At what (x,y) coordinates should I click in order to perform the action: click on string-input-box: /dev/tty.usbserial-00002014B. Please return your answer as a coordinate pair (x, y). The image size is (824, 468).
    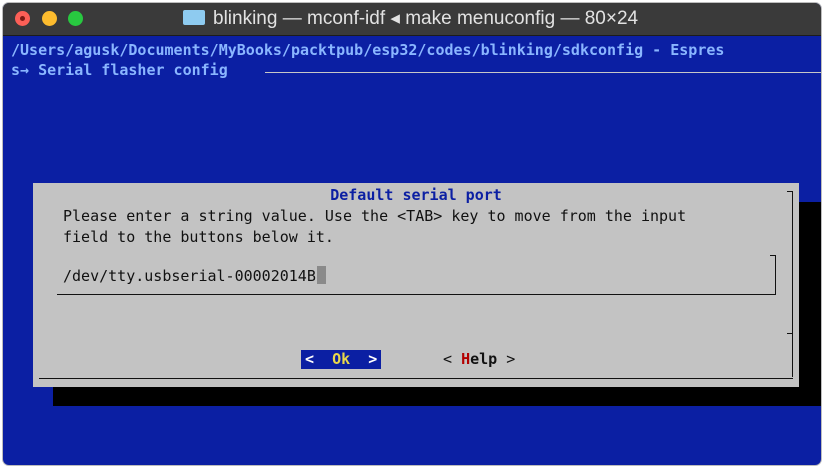
    Looking at the image, I should click on (416, 275).